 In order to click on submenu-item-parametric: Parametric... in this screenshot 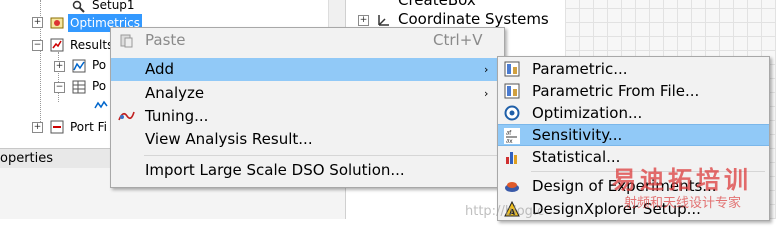, I will do `click(633, 69)`.